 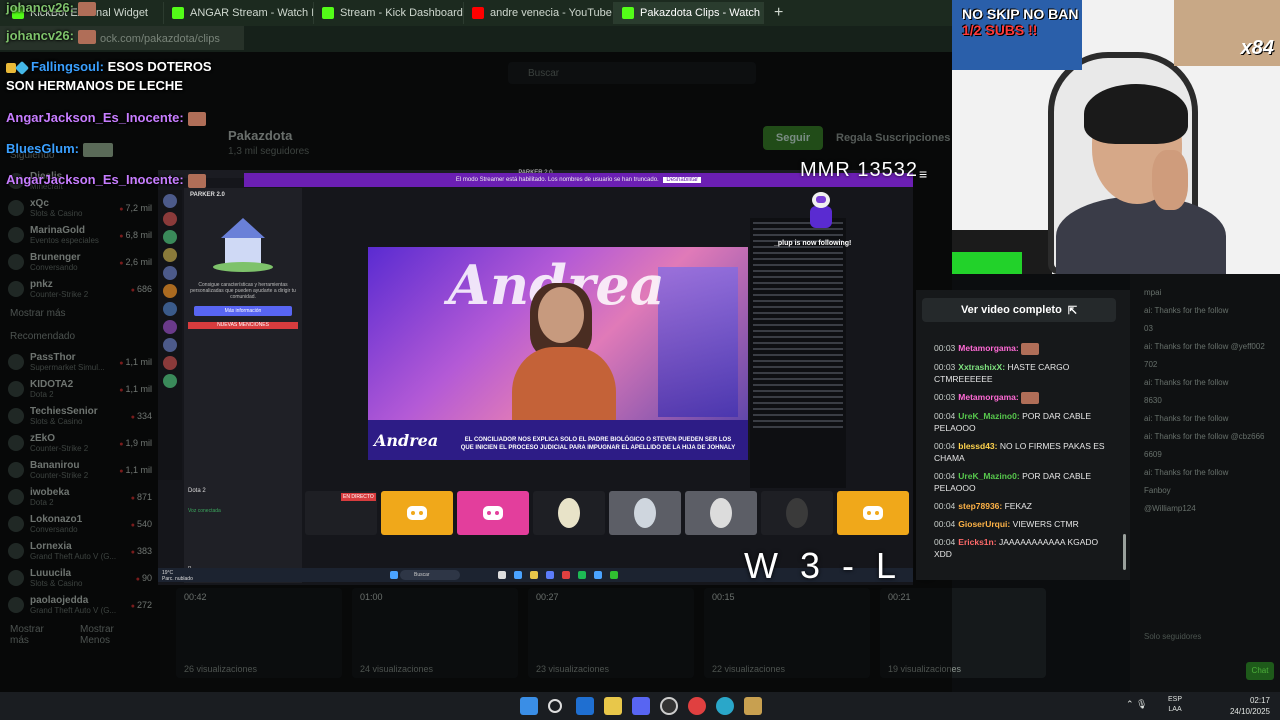 What do you see at coordinates (109, 67) in the screenshot?
I see `overlay-chat-message: Fallingsoul: ESOS DOTEROS` at bounding box center [109, 67].